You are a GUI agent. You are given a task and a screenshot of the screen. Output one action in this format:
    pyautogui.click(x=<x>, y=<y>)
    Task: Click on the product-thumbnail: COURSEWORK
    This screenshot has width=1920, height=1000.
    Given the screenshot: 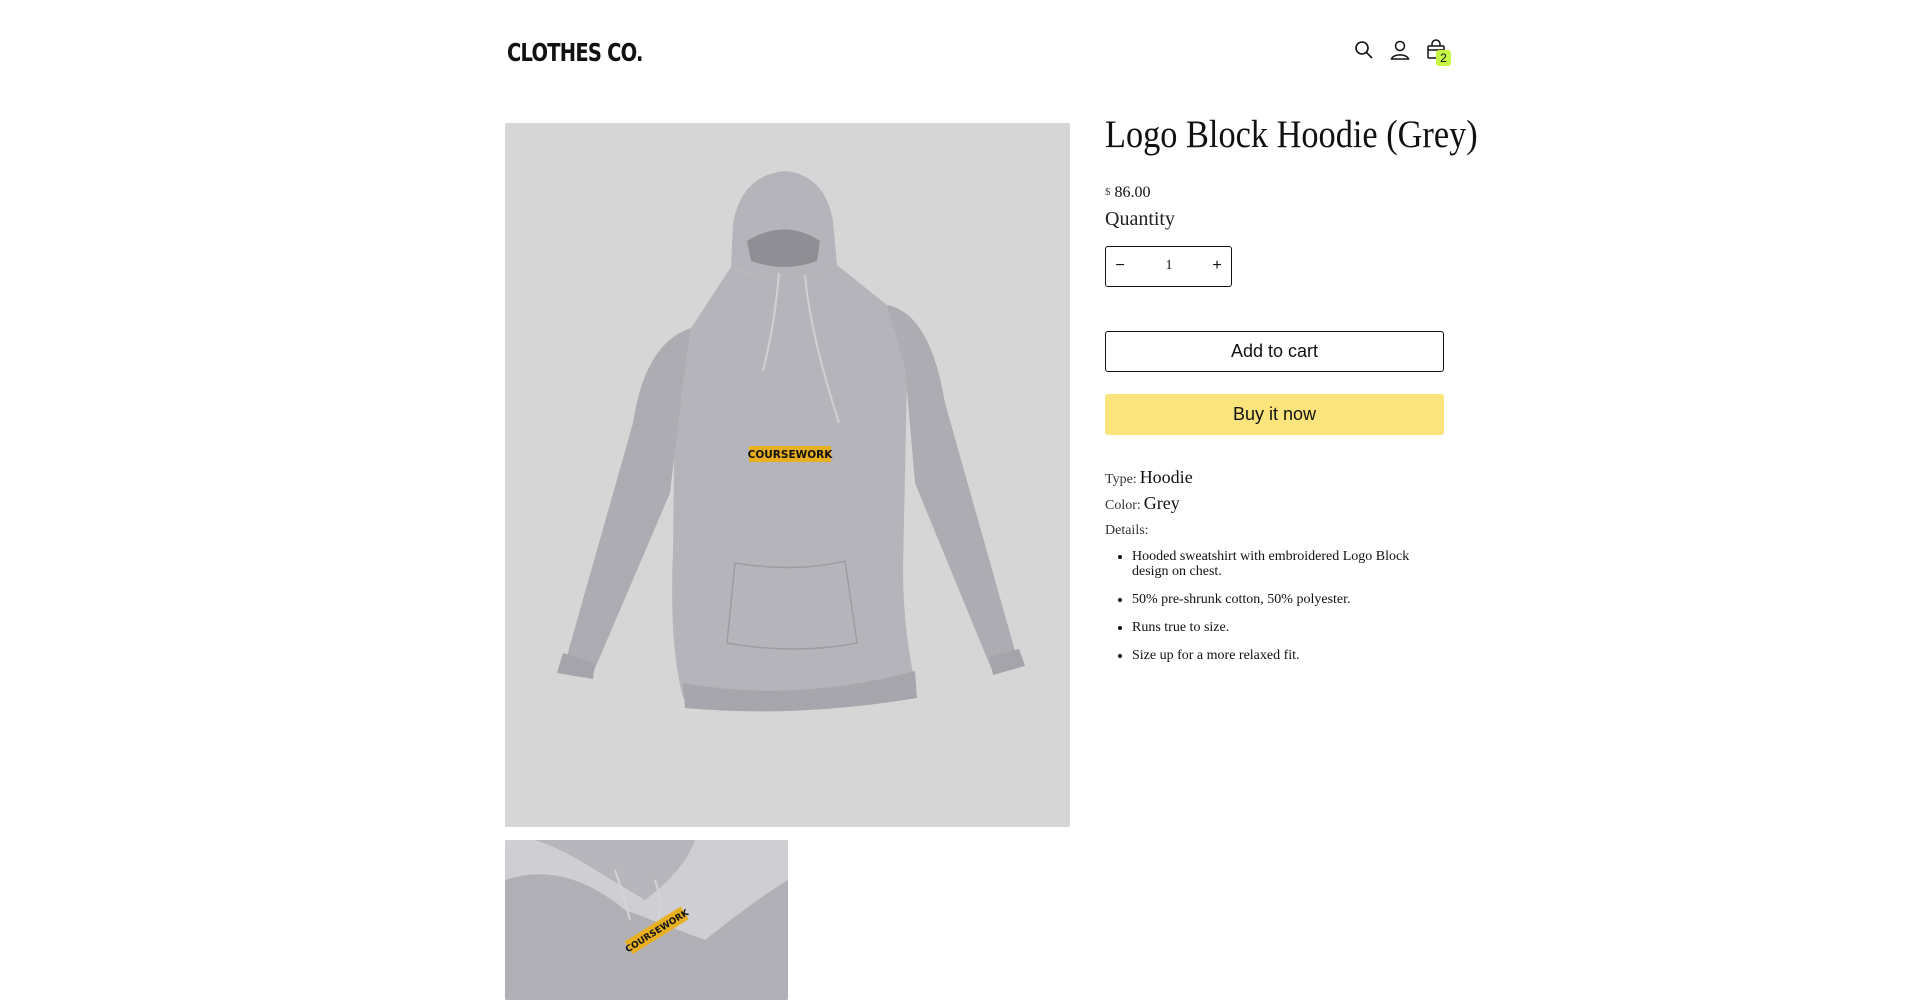 What is the action you would take?
    pyautogui.click(x=646, y=920)
    